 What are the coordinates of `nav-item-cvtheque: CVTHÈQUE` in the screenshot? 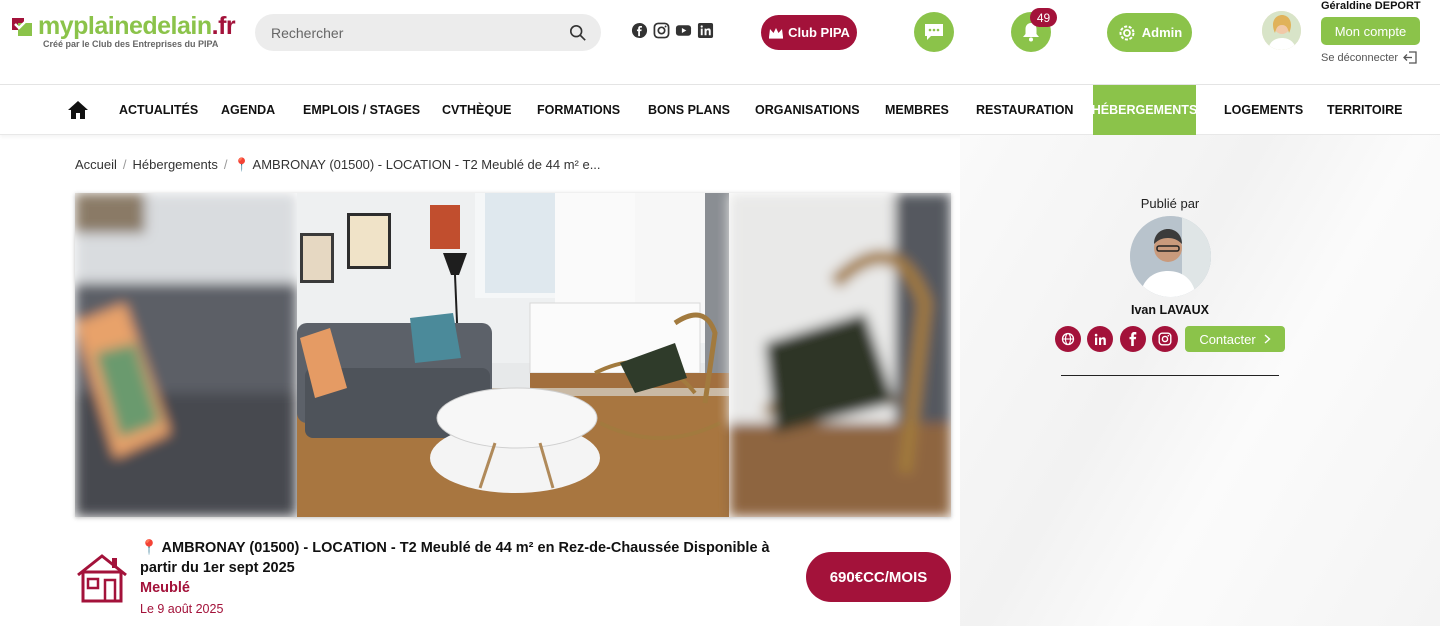 It's located at (476, 110).